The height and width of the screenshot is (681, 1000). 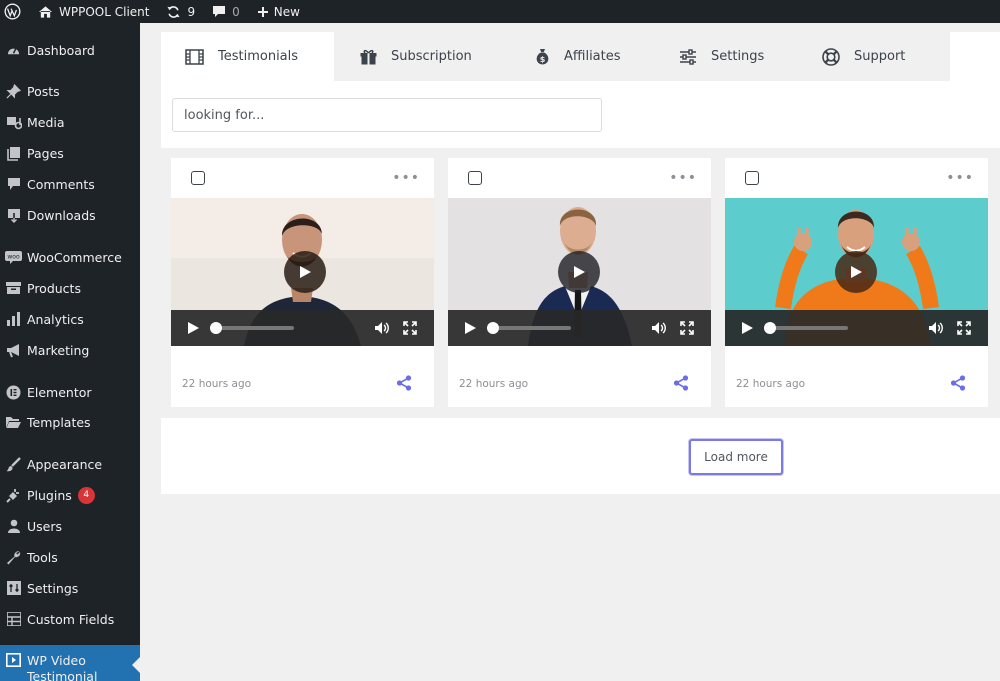 I want to click on timestamp: 22 hours ago, so click(x=771, y=384).